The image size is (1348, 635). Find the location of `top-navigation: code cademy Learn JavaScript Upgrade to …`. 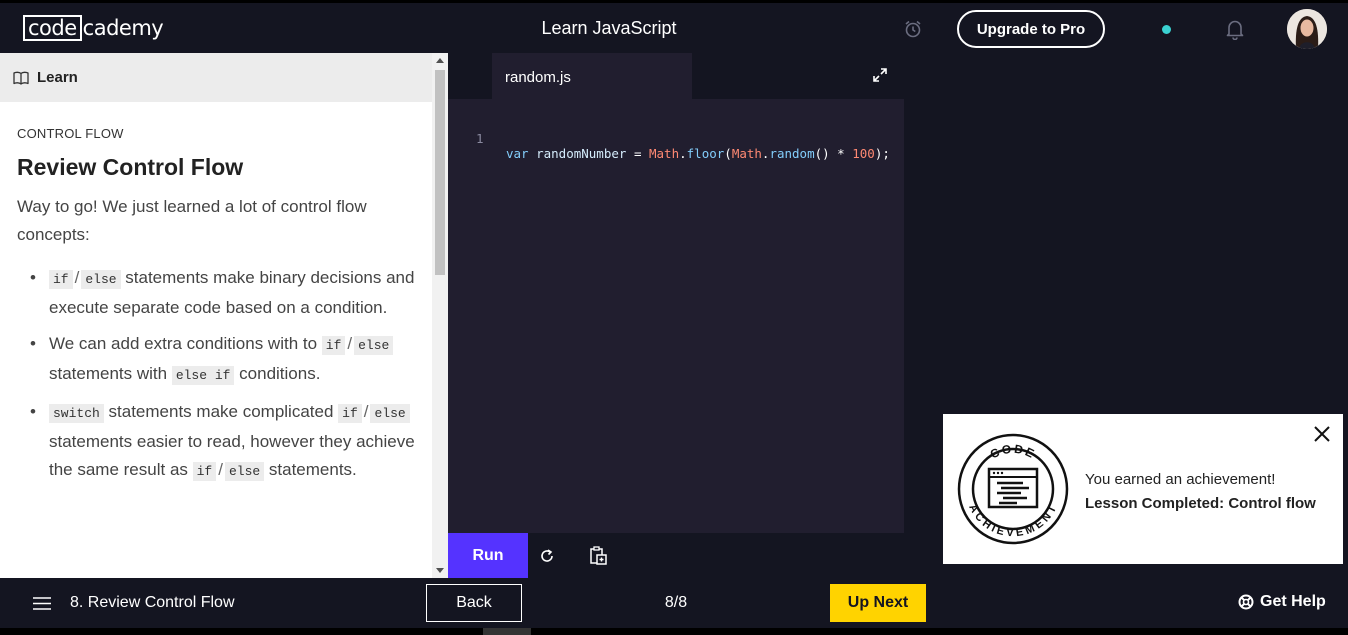

top-navigation: code cademy Learn JavaScript Upgrade to … is located at coordinates (674, 26).